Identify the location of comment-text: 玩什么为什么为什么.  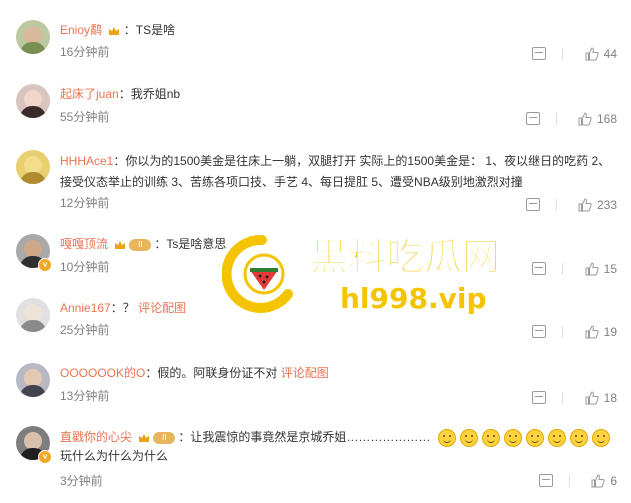
(114, 456).